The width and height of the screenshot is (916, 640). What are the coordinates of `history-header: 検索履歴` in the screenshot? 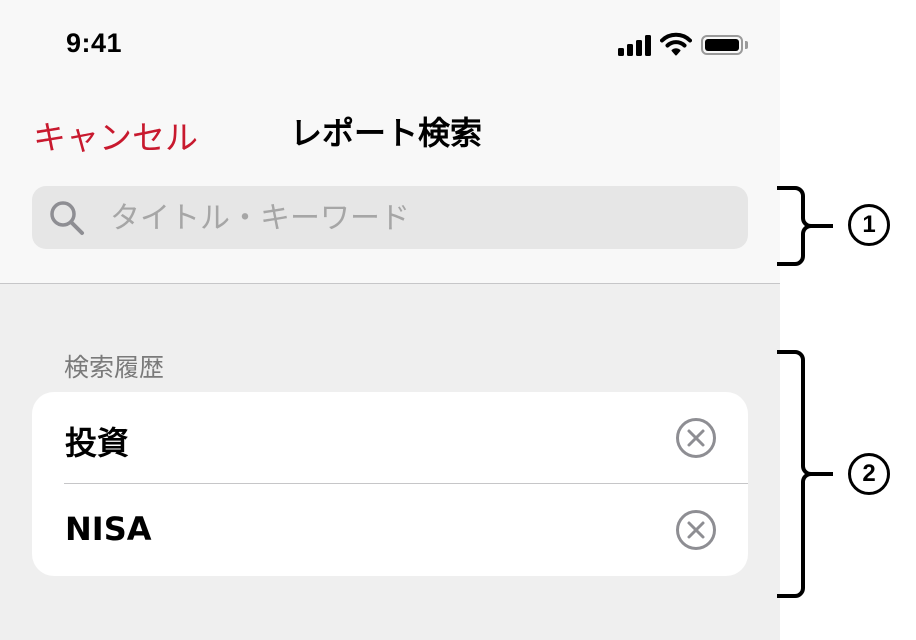 It's located at (114, 367).